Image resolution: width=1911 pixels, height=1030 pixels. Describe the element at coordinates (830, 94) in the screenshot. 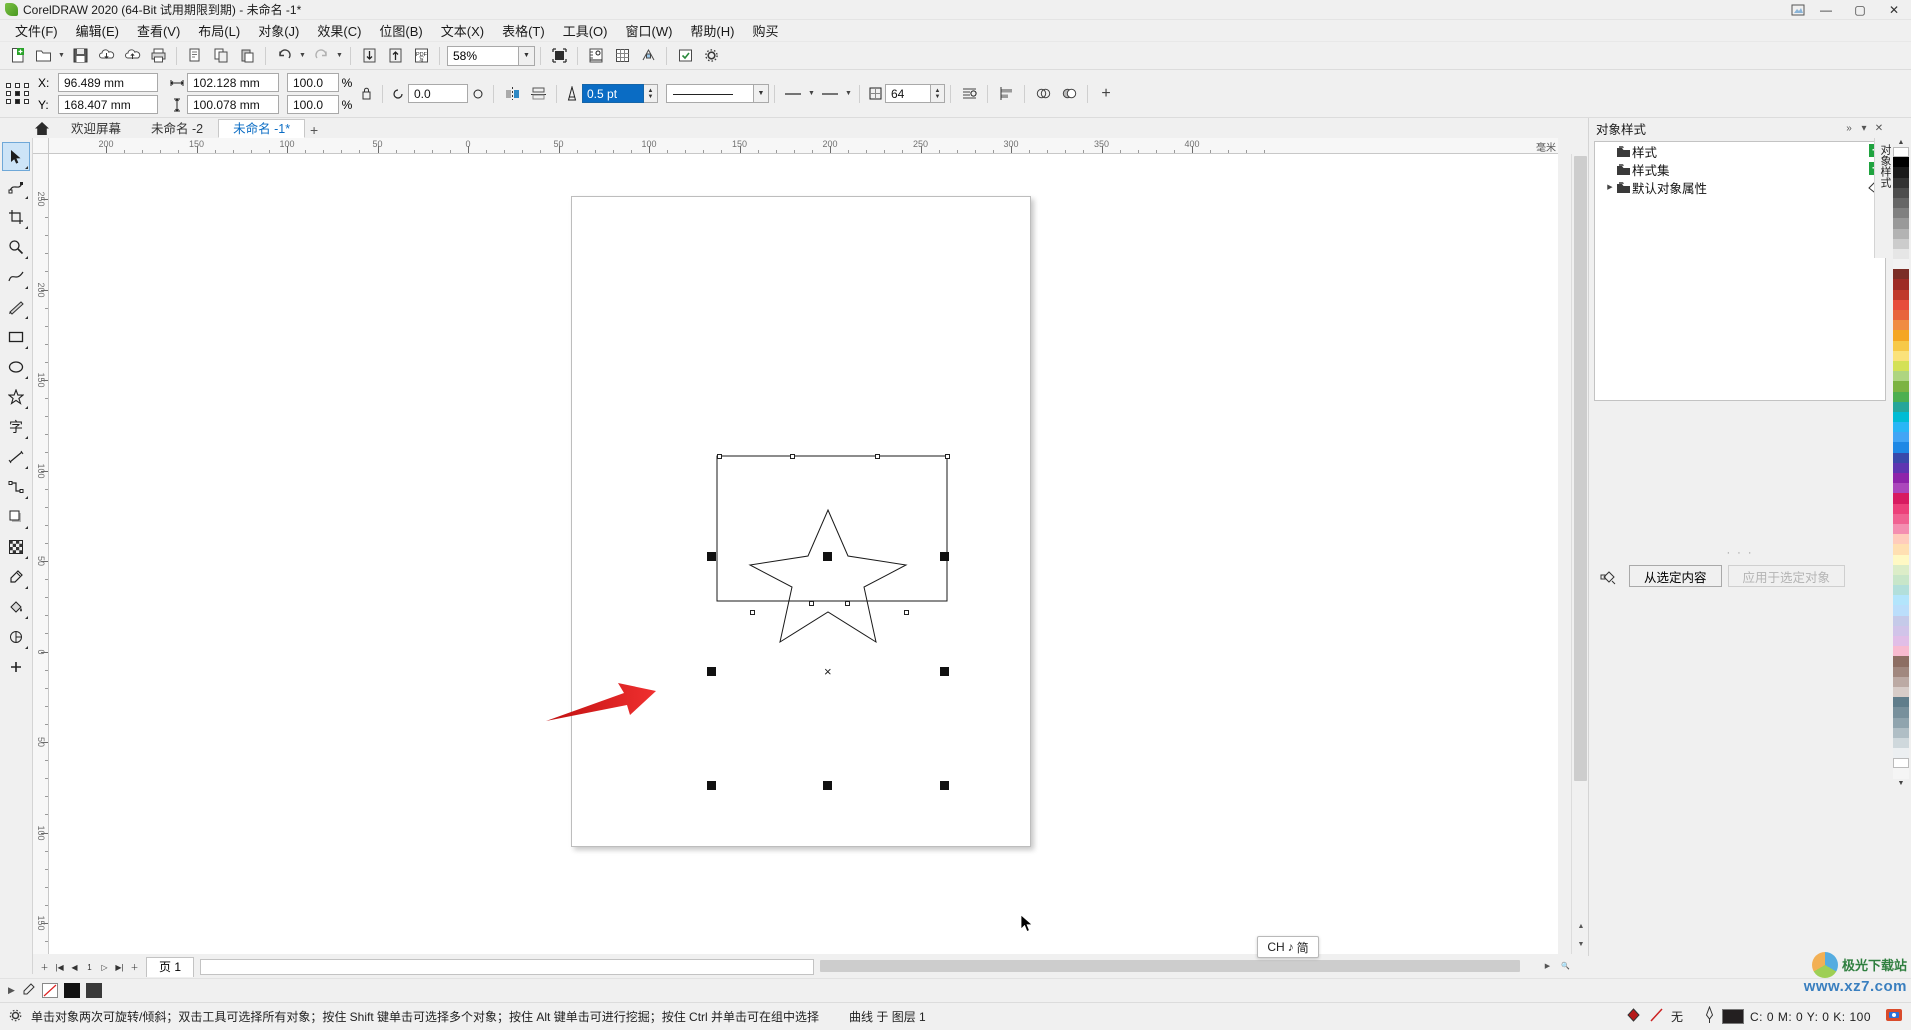

I see `end-arrowhead-dropdown` at that location.